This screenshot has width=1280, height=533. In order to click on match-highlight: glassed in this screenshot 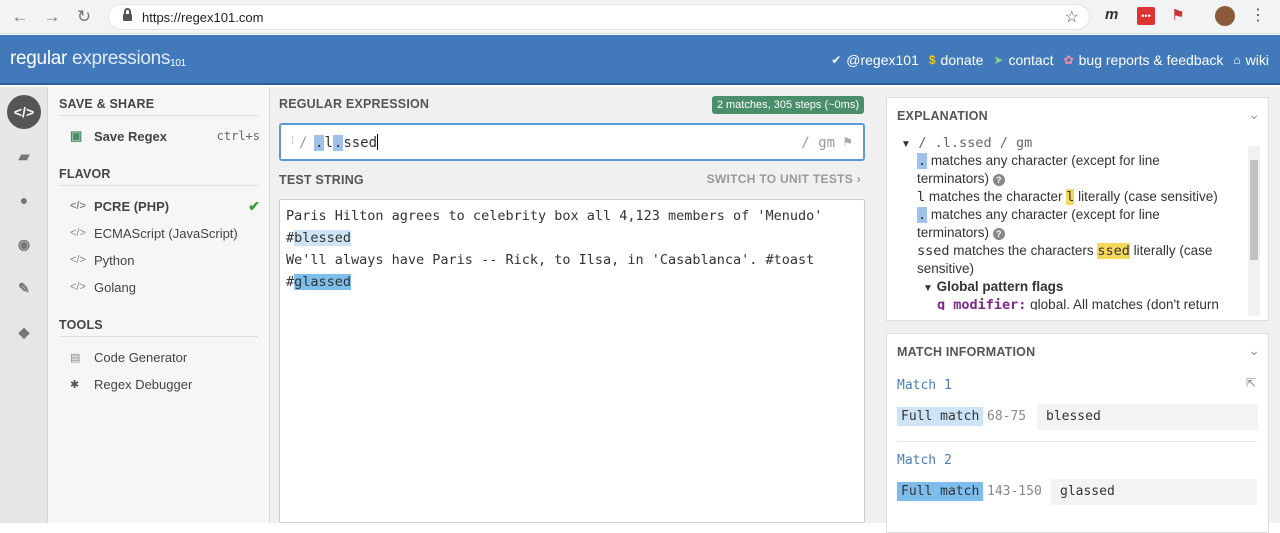, I will do `click(323, 282)`.